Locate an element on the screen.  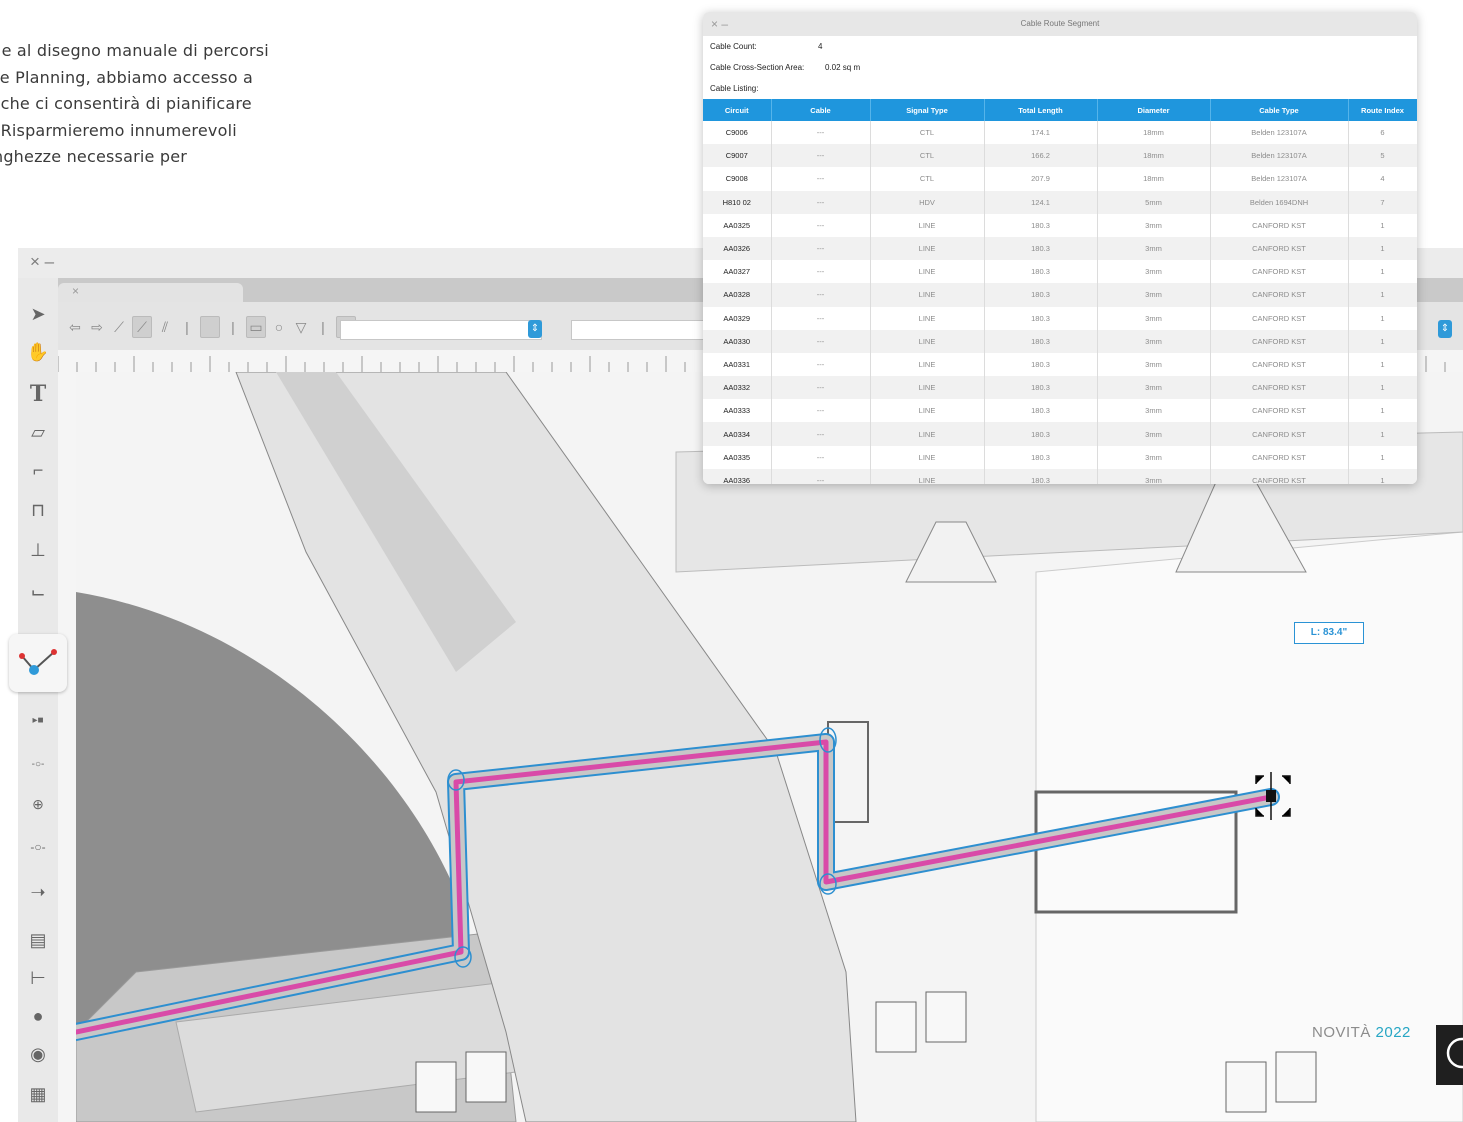
table-cell: 5 is located at coordinates (1382, 156).